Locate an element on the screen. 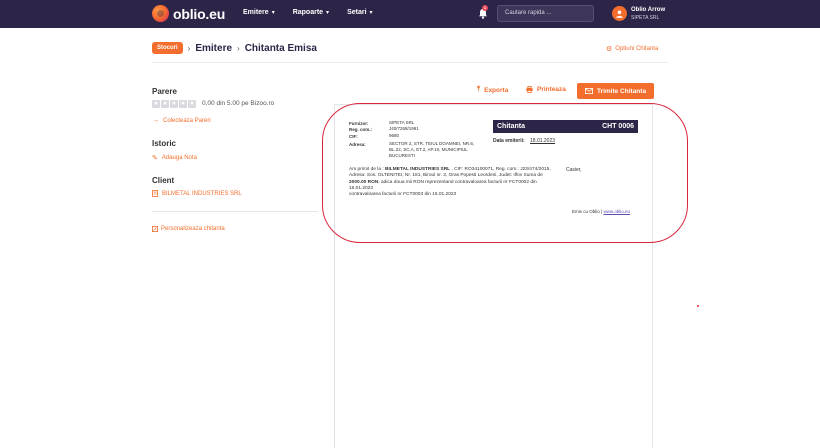  envelope-icon is located at coordinates (588, 91).